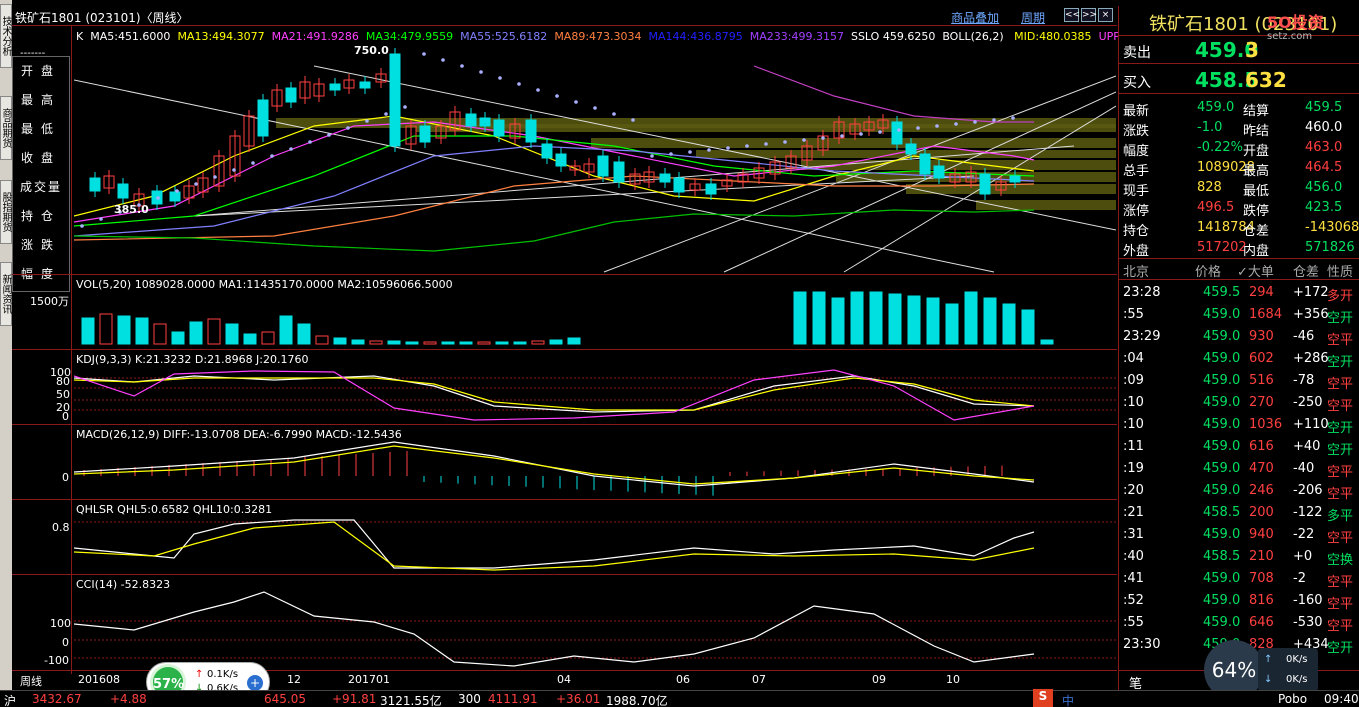 Image resolution: width=1359 pixels, height=707 pixels. What do you see at coordinates (1072, 15) in the screenshot?
I see `prev-button: <<` at bounding box center [1072, 15].